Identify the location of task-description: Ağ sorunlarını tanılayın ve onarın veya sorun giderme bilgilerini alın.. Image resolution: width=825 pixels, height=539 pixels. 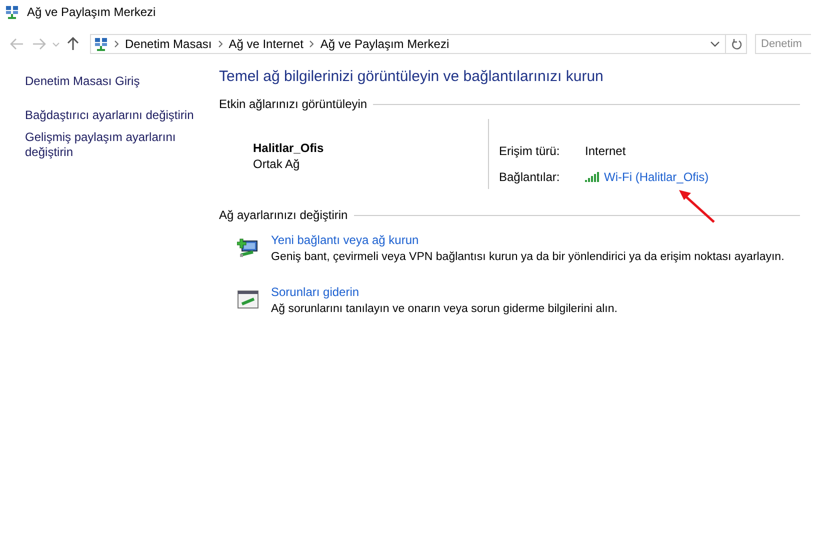
(444, 309).